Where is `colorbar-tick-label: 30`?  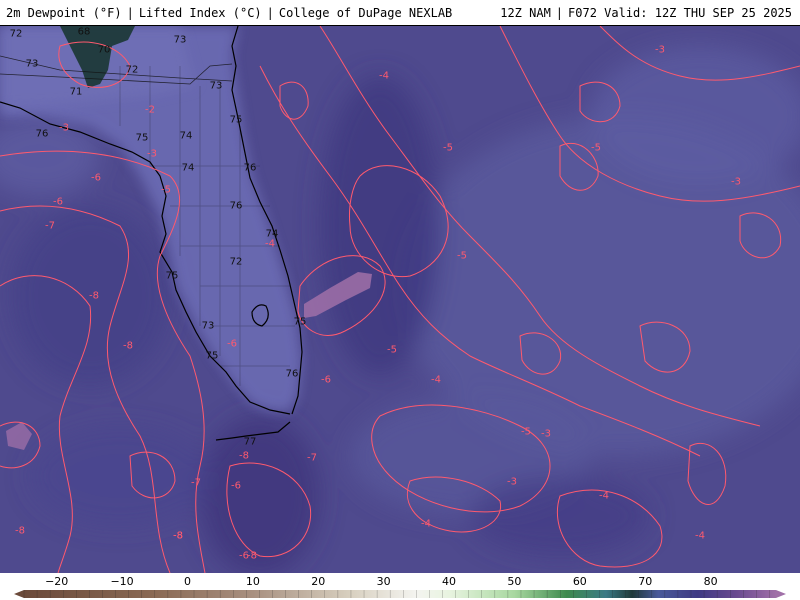 colorbar-tick-label: 30 is located at coordinates (383, 581).